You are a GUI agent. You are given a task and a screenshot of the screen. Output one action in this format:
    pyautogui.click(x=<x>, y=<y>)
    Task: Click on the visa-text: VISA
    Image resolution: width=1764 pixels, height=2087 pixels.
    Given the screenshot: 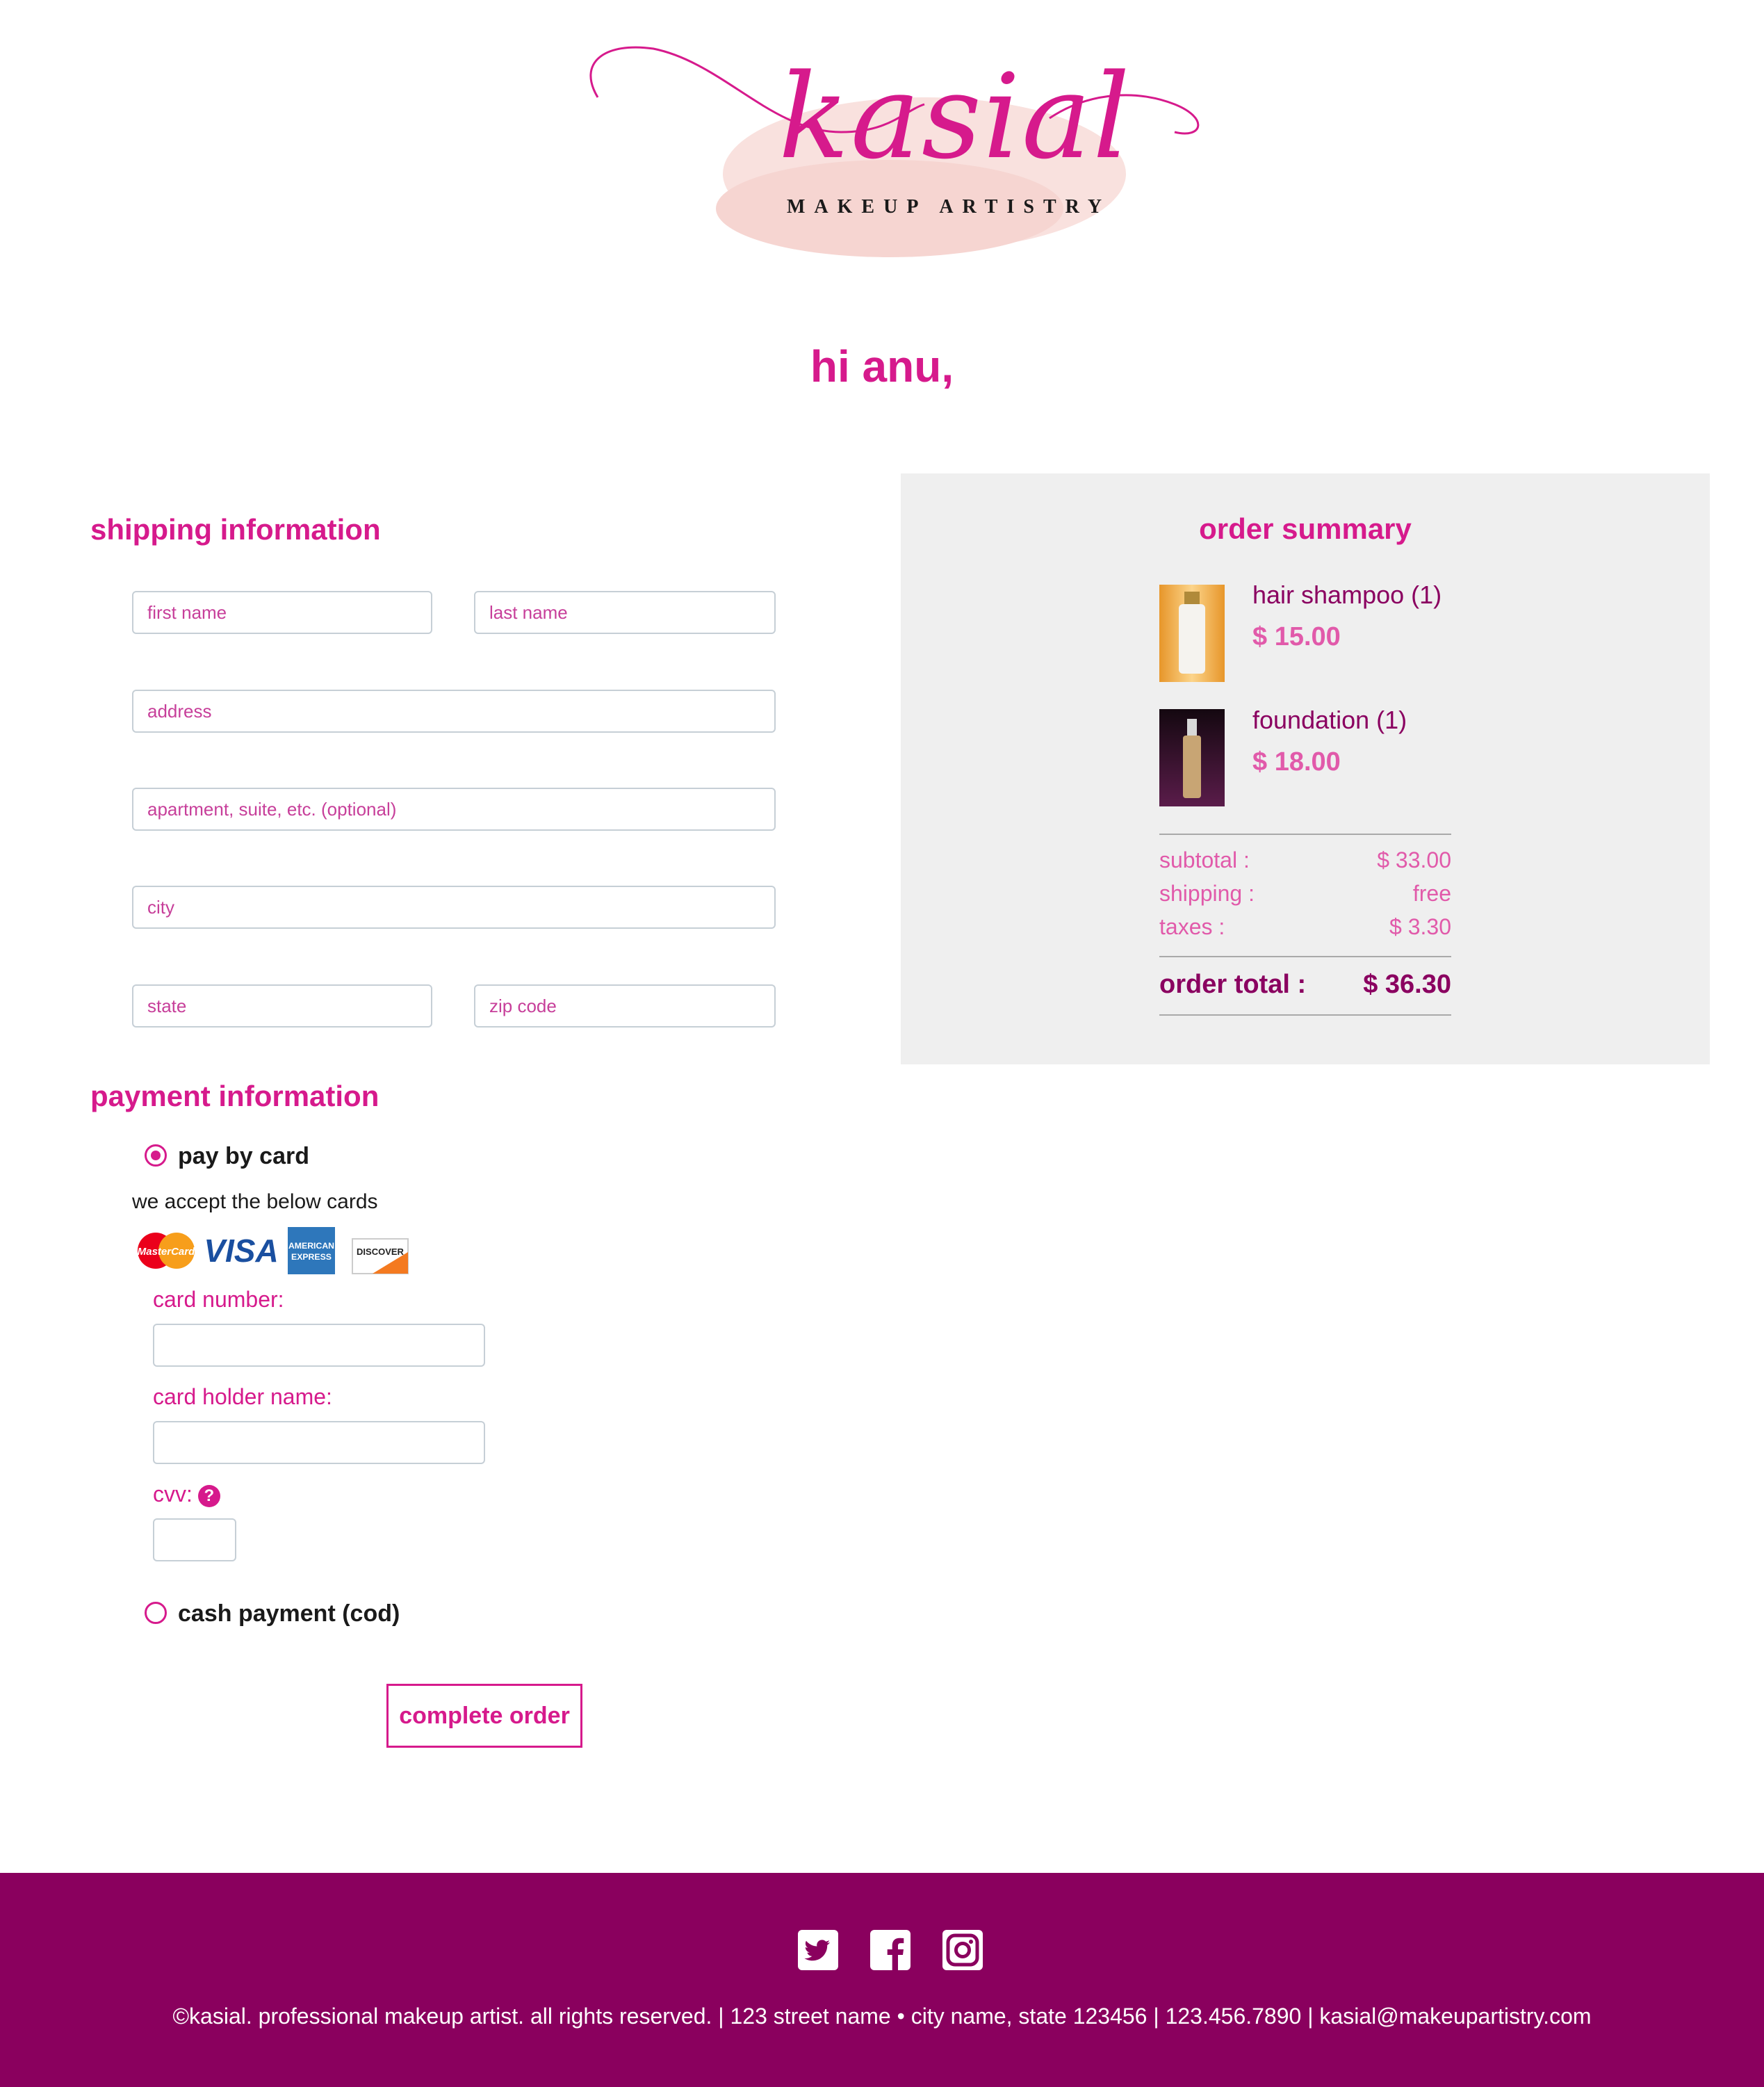 What is the action you would take?
    pyautogui.click(x=241, y=1251)
    